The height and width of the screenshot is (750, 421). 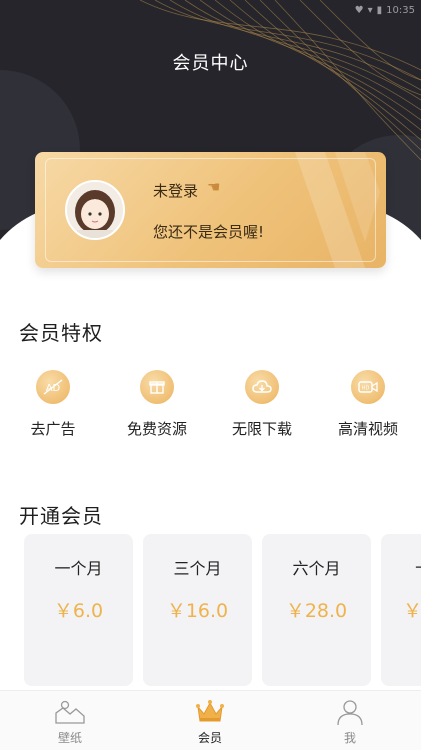 I want to click on avatar, so click(x=95, y=210).